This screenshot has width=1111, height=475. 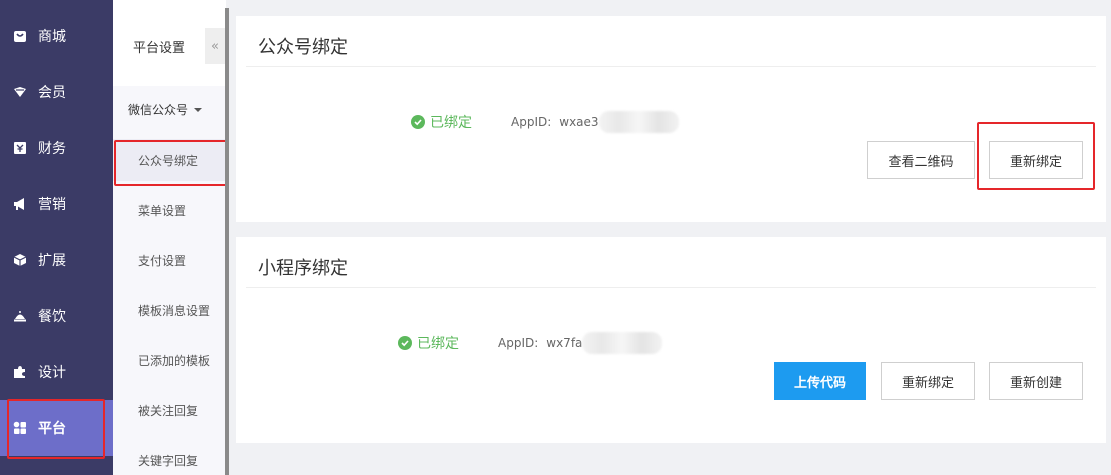 I want to click on subnav-item-payment-settings: 支付设置, so click(x=169, y=260).